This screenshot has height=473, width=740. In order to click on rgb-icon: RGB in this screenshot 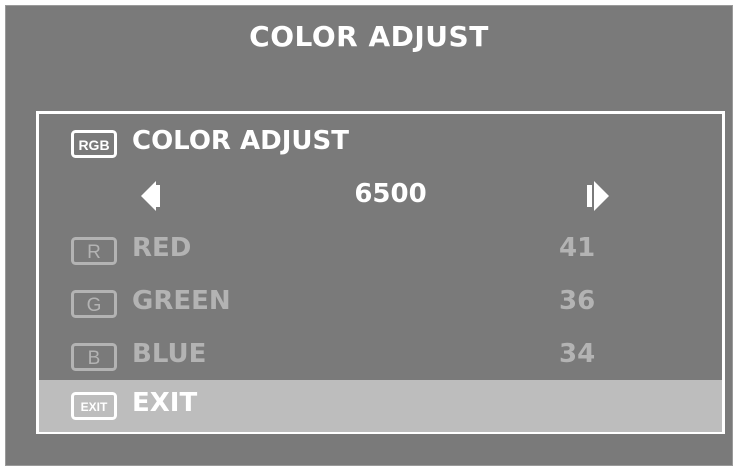, I will do `click(94, 144)`.